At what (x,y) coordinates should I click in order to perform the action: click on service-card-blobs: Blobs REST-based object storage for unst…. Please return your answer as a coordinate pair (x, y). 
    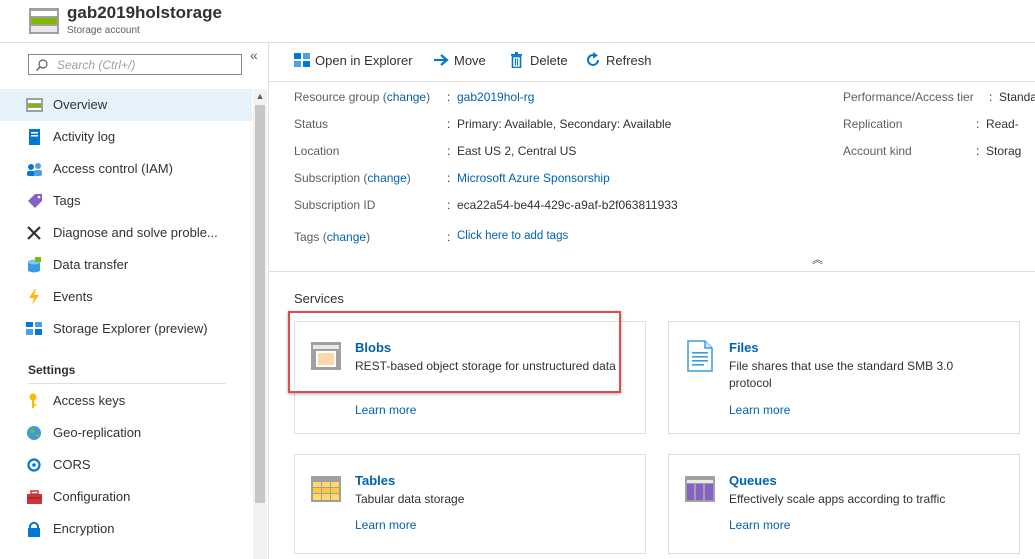
    Looking at the image, I should click on (470, 377).